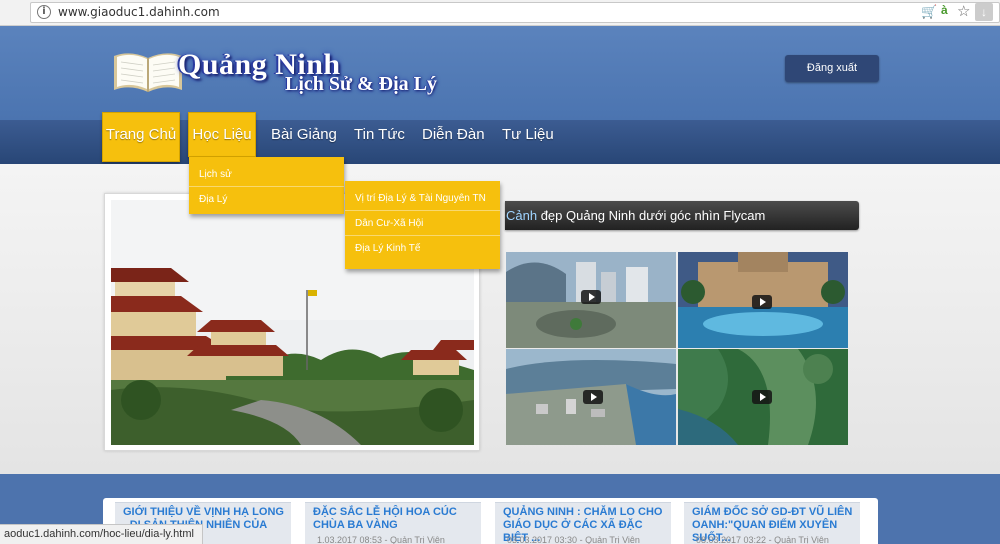  I want to click on info-icon: i, so click(44, 12).